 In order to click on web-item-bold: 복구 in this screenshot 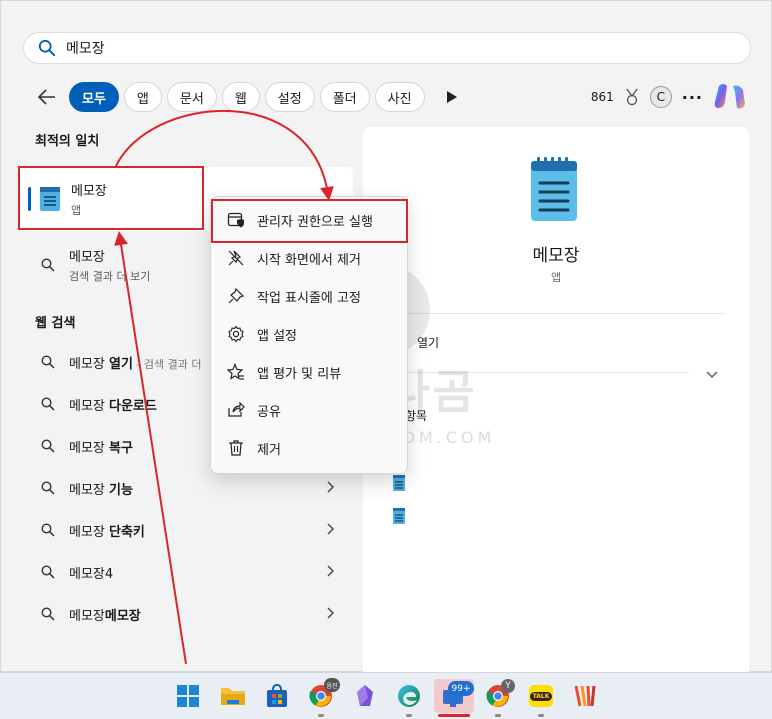, I will do `click(121, 448)`.